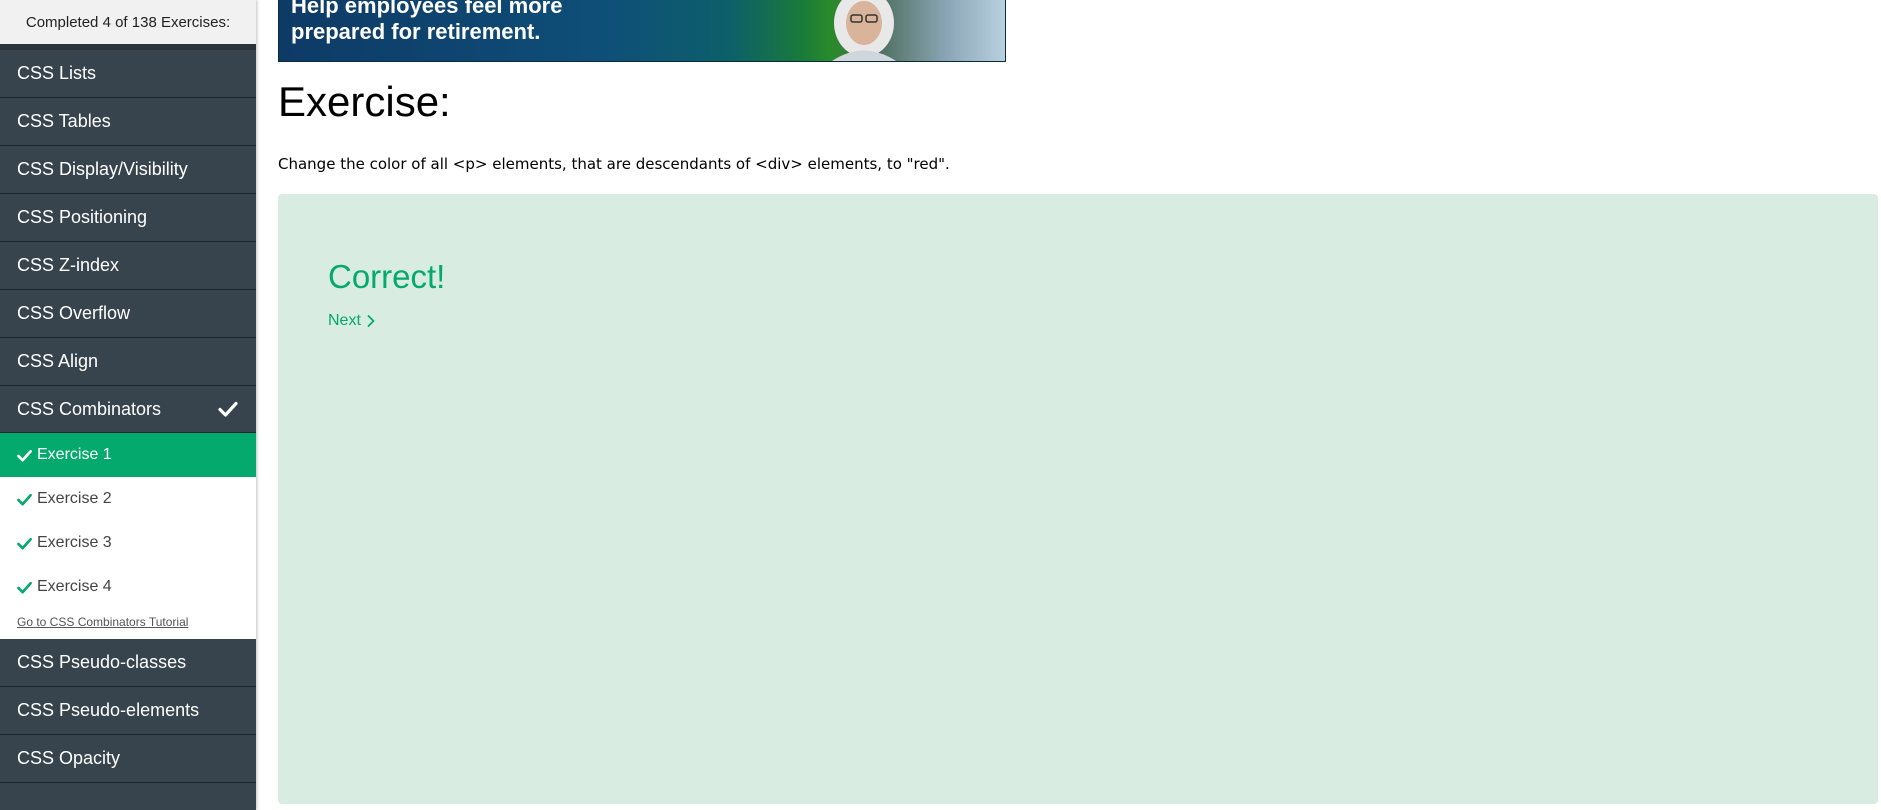 Image resolution: width=1881 pixels, height=810 pixels. What do you see at coordinates (74, 542) in the screenshot?
I see `exercise-label: Exercise 3` at bounding box center [74, 542].